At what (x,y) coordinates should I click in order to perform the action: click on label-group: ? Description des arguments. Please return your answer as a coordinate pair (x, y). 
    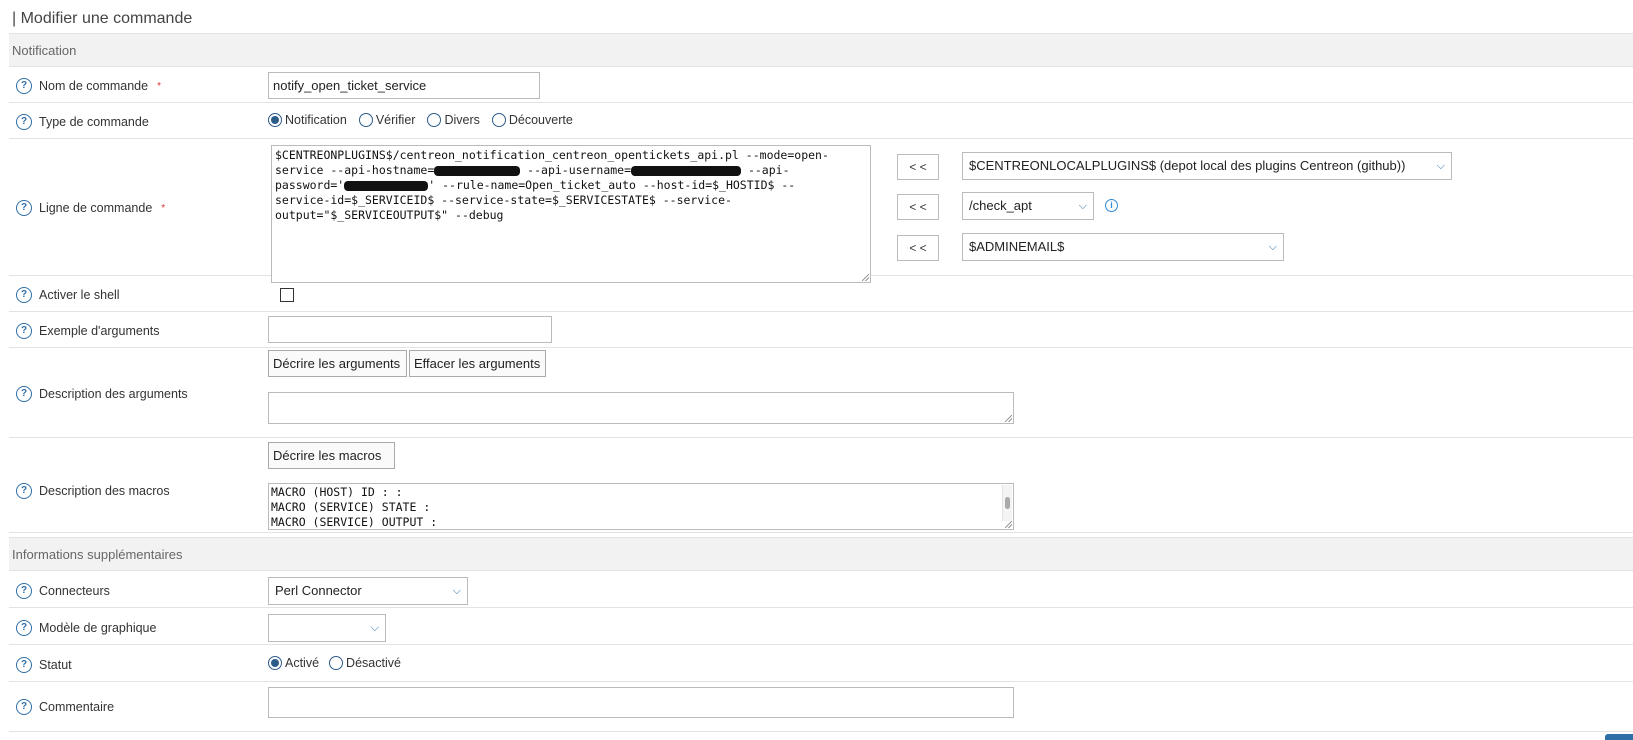
    Looking at the image, I should click on (102, 394).